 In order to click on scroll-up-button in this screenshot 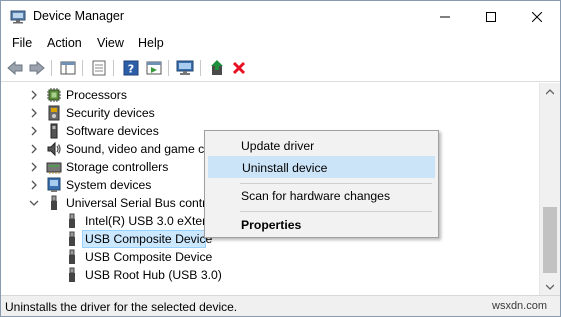, I will do `click(550, 91)`.